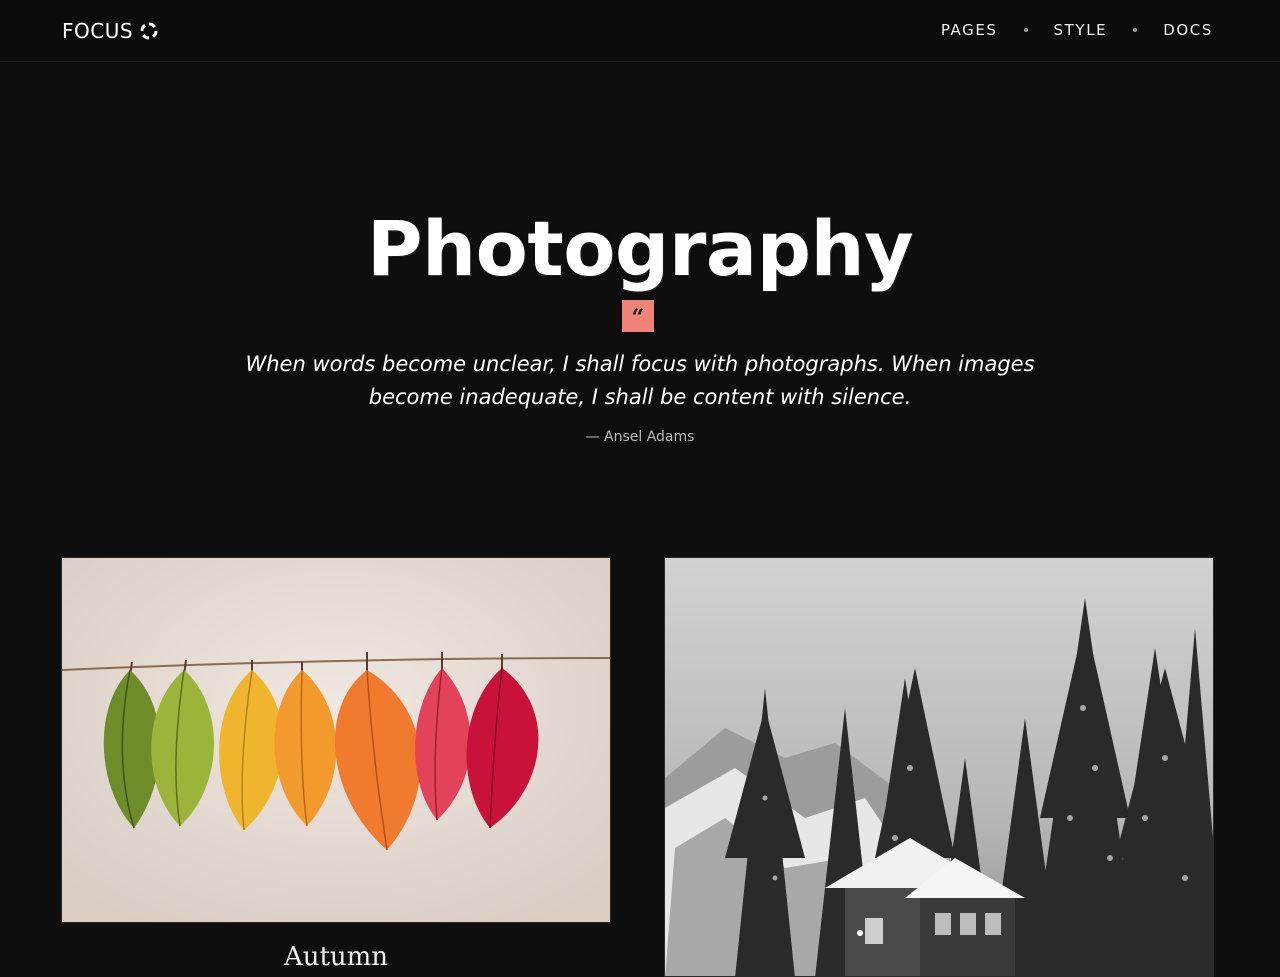  What do you see at coordinates (1081, 30) in the screenshot?
I see `nav-item-style: STYLE` at bounding box center [1081, 30].